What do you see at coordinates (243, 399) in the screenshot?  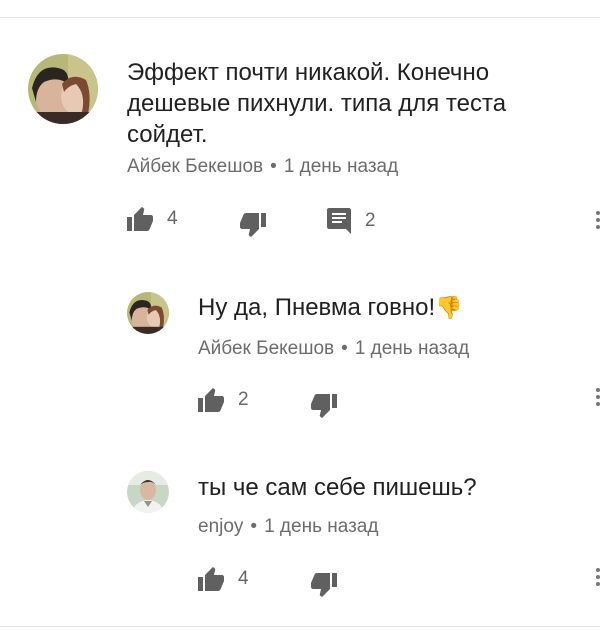 I see `like-count: 2` at bounding box center [243, 399].